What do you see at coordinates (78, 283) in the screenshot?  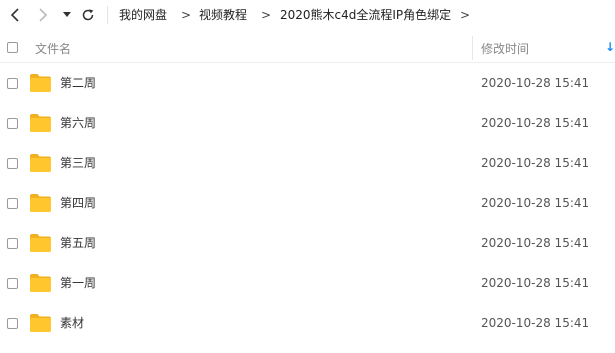 I see `file-name: 第一周` at bounding box center [78, 283].